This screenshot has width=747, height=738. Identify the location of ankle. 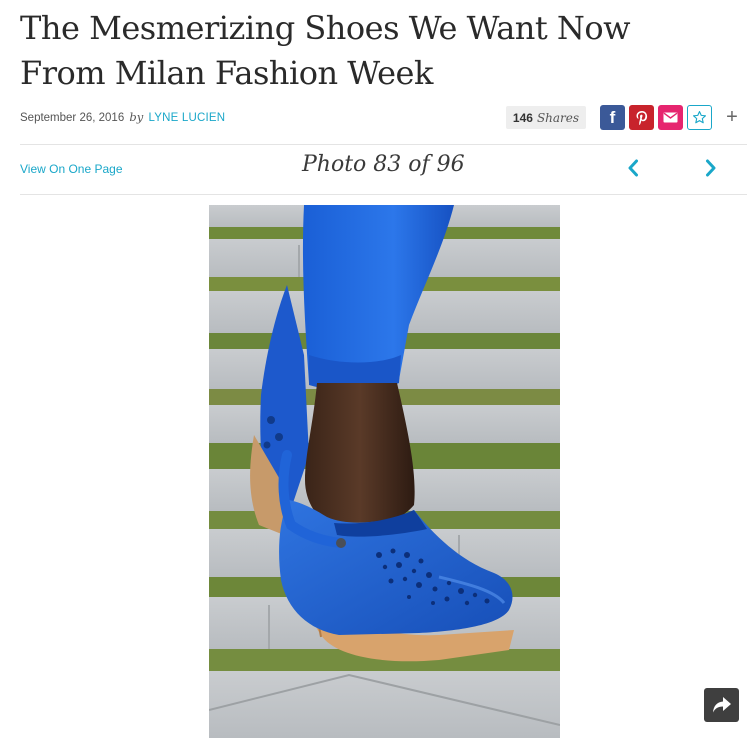
(360, 456).